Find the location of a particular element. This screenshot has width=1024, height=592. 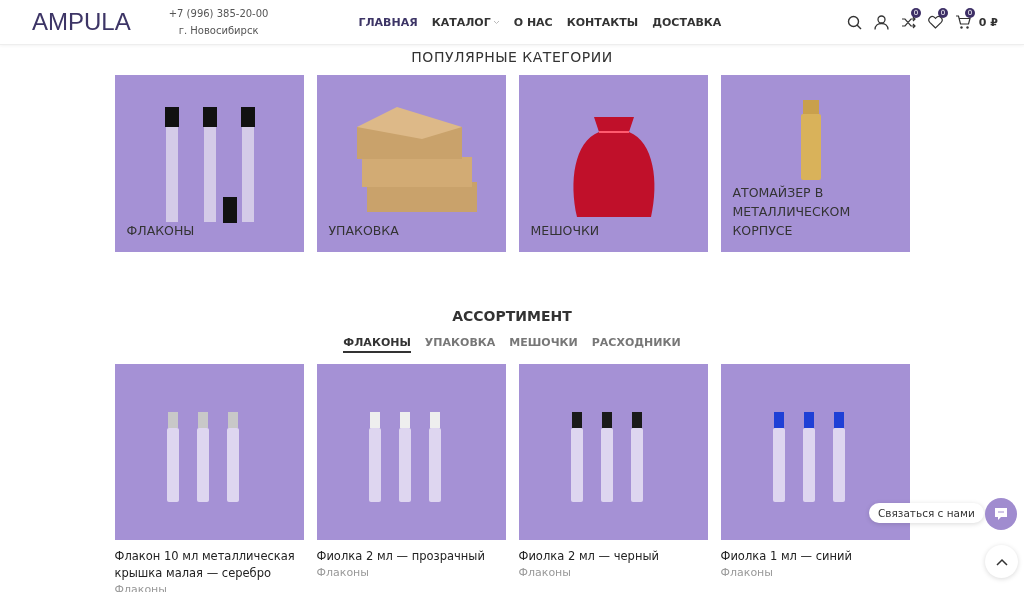

phone-number: +7 (996) 385-20-00 is located at coordinates (218, 13).